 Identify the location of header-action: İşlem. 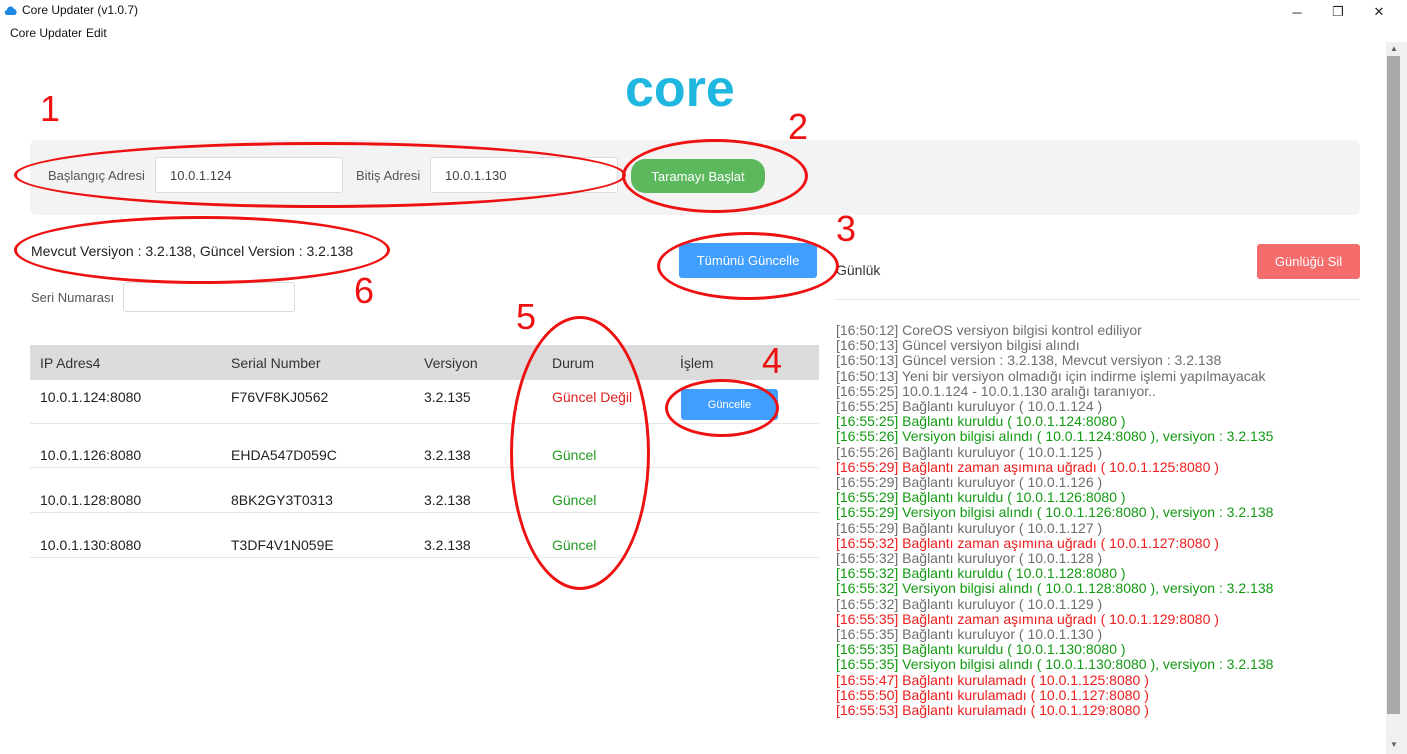
(697, 363).